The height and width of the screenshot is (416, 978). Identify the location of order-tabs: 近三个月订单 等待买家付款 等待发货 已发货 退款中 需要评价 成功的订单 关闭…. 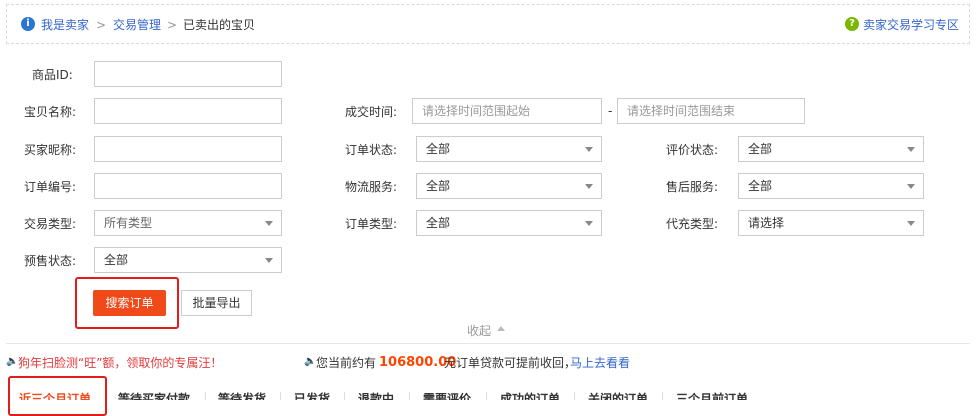
(489, 391).